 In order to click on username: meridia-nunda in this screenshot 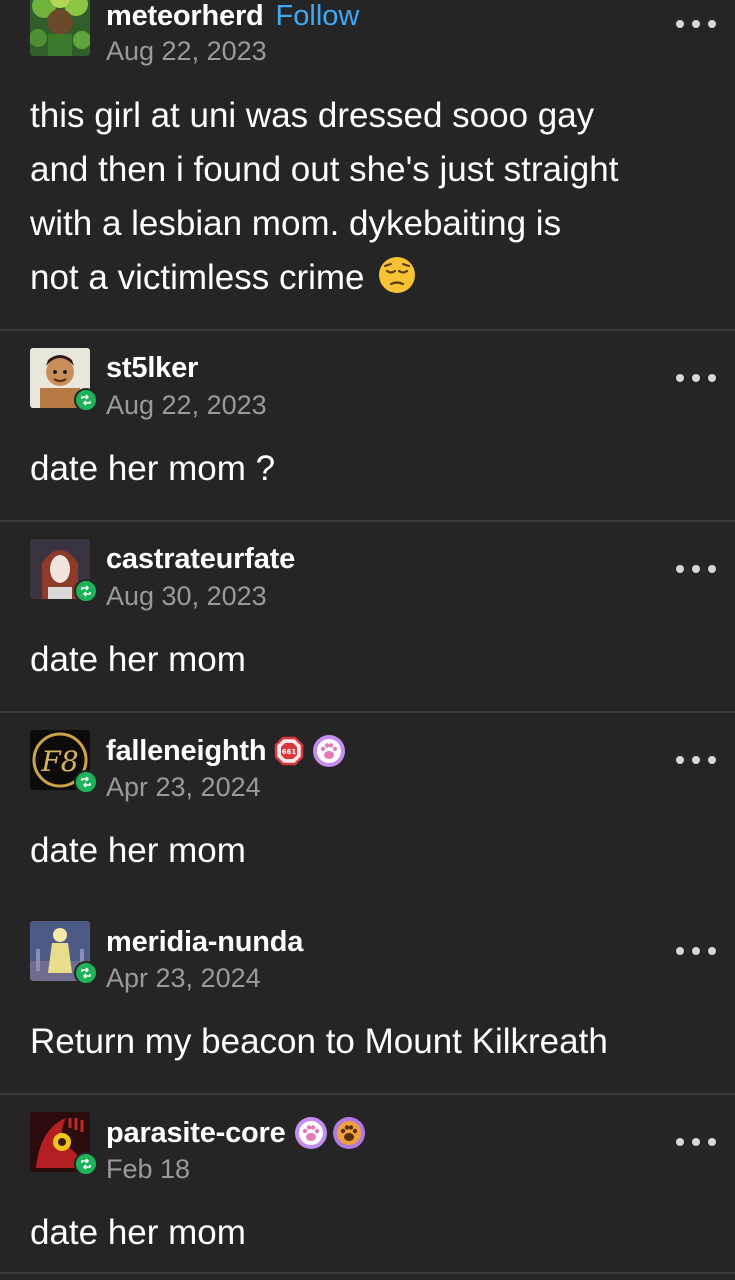, I will do `click(204, 942)`.